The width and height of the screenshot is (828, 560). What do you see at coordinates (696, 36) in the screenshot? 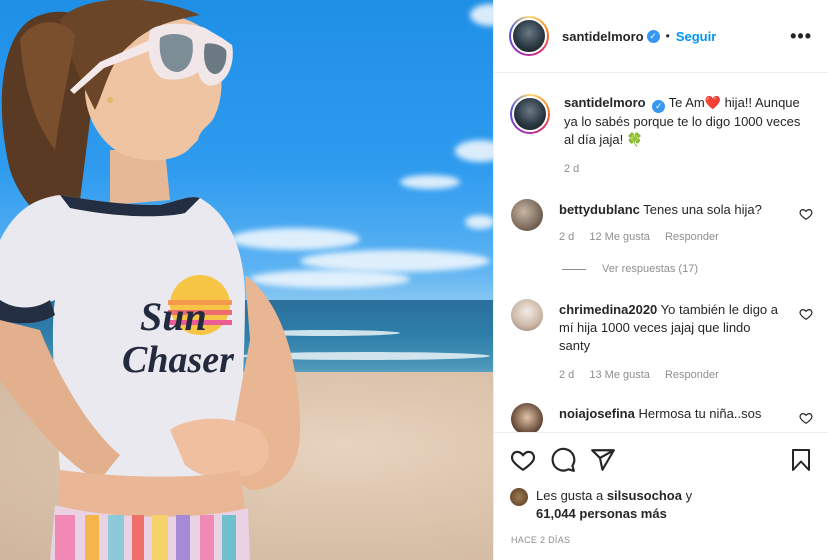
I see `follow-button: Seguir` at bounding box center [696, 36].